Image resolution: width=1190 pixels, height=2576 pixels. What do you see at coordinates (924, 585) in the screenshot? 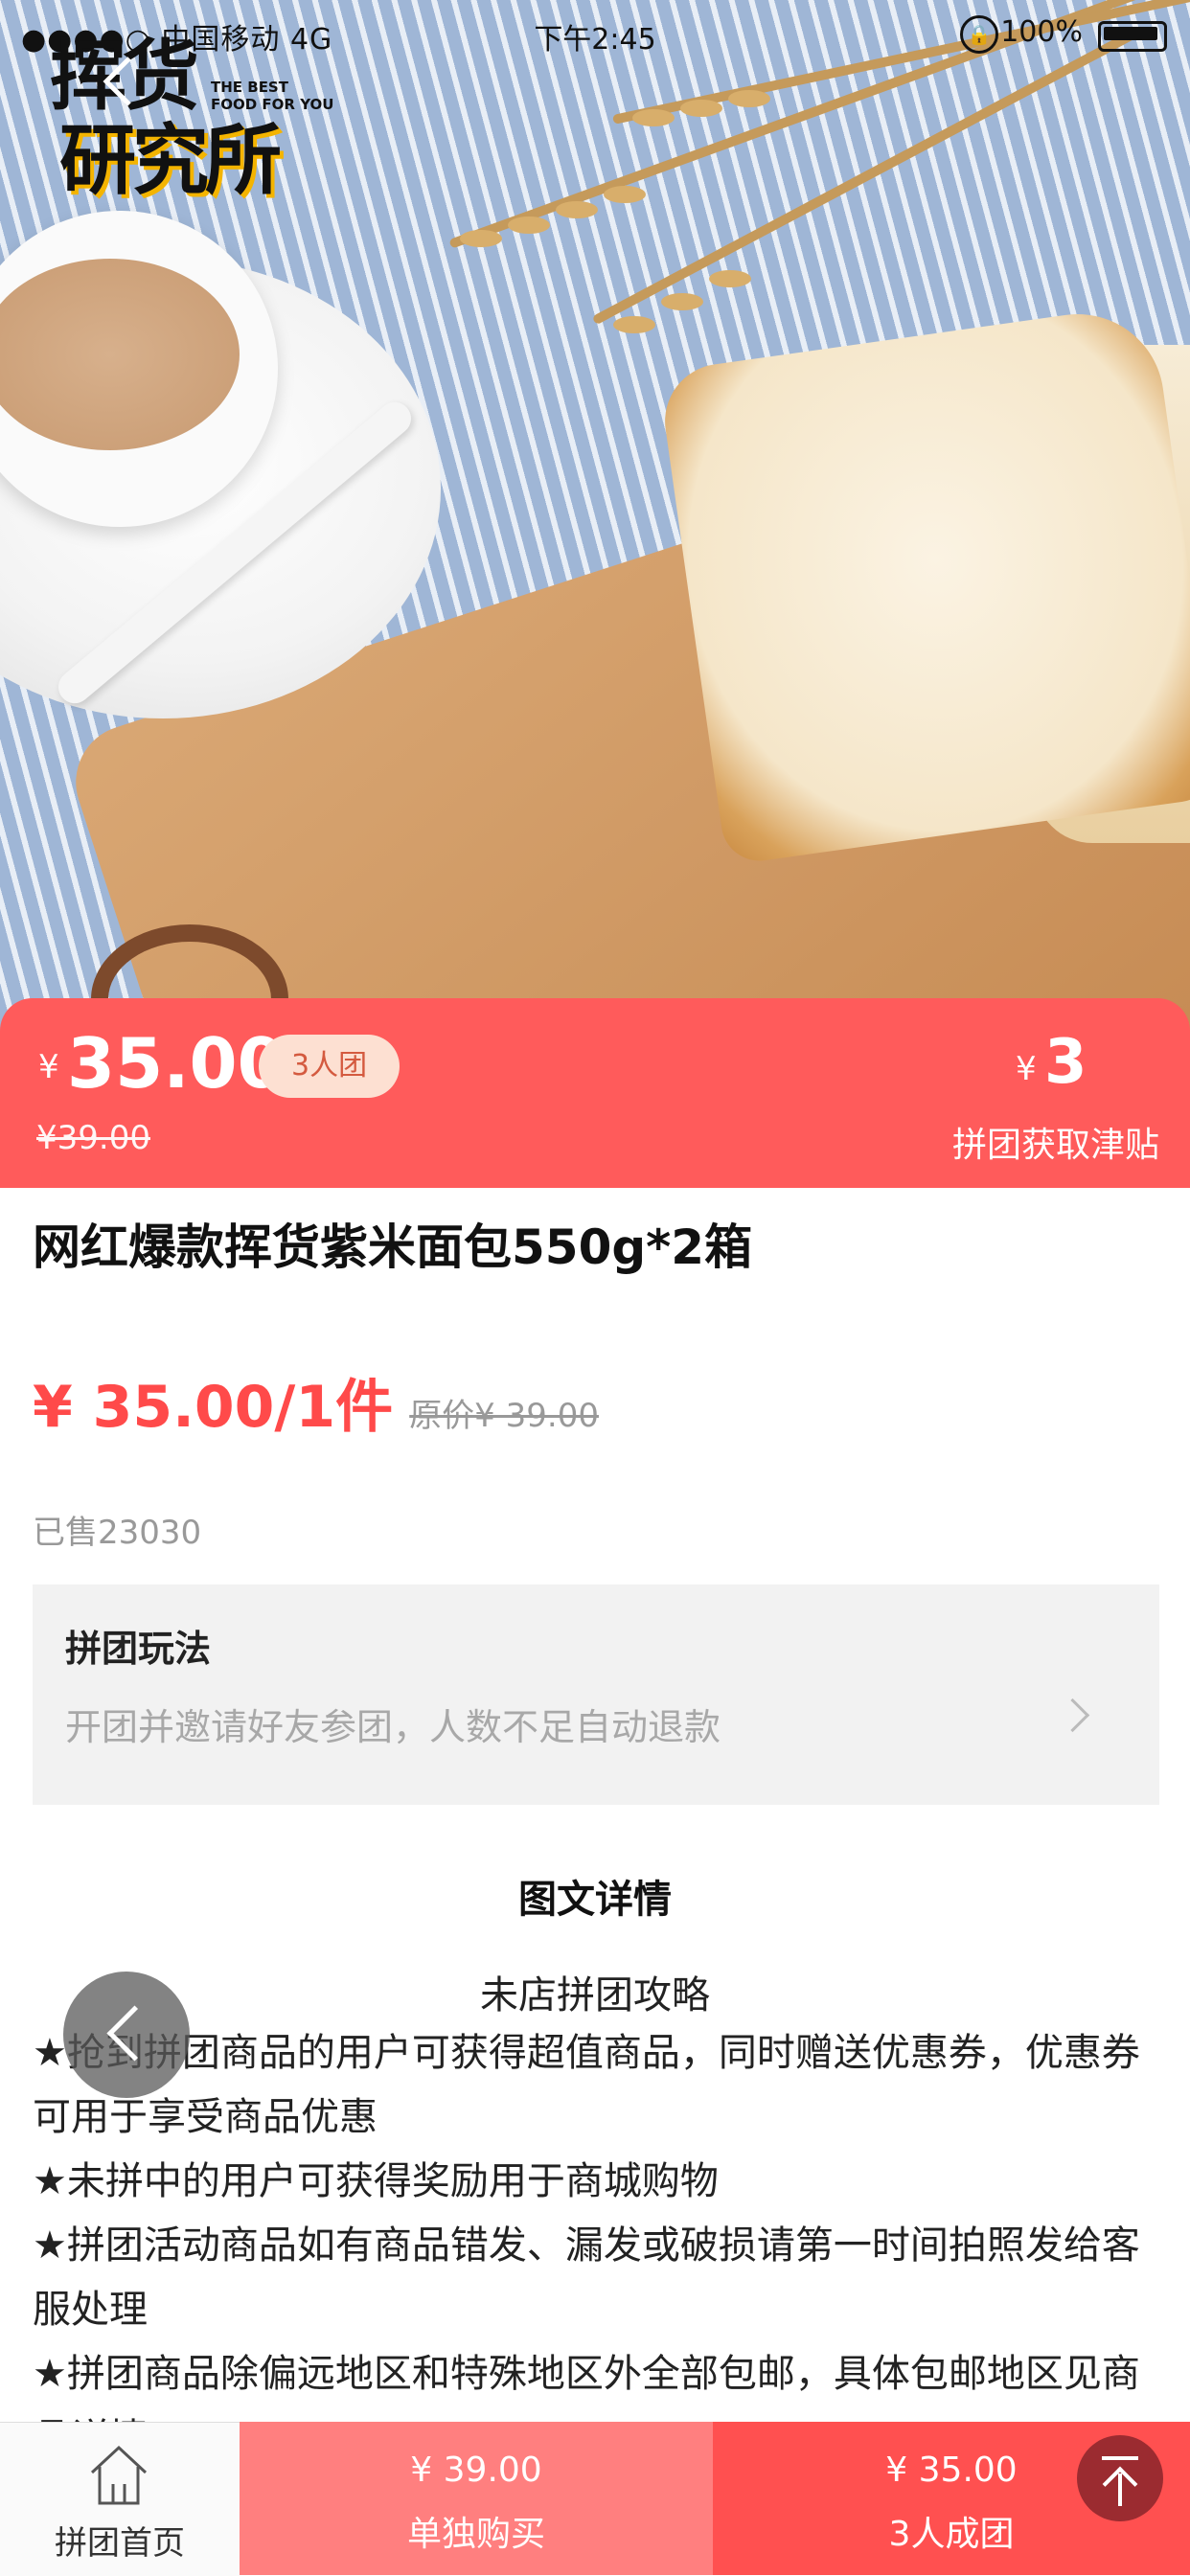
I see `bread-slice` at bounding box center [924, 585].